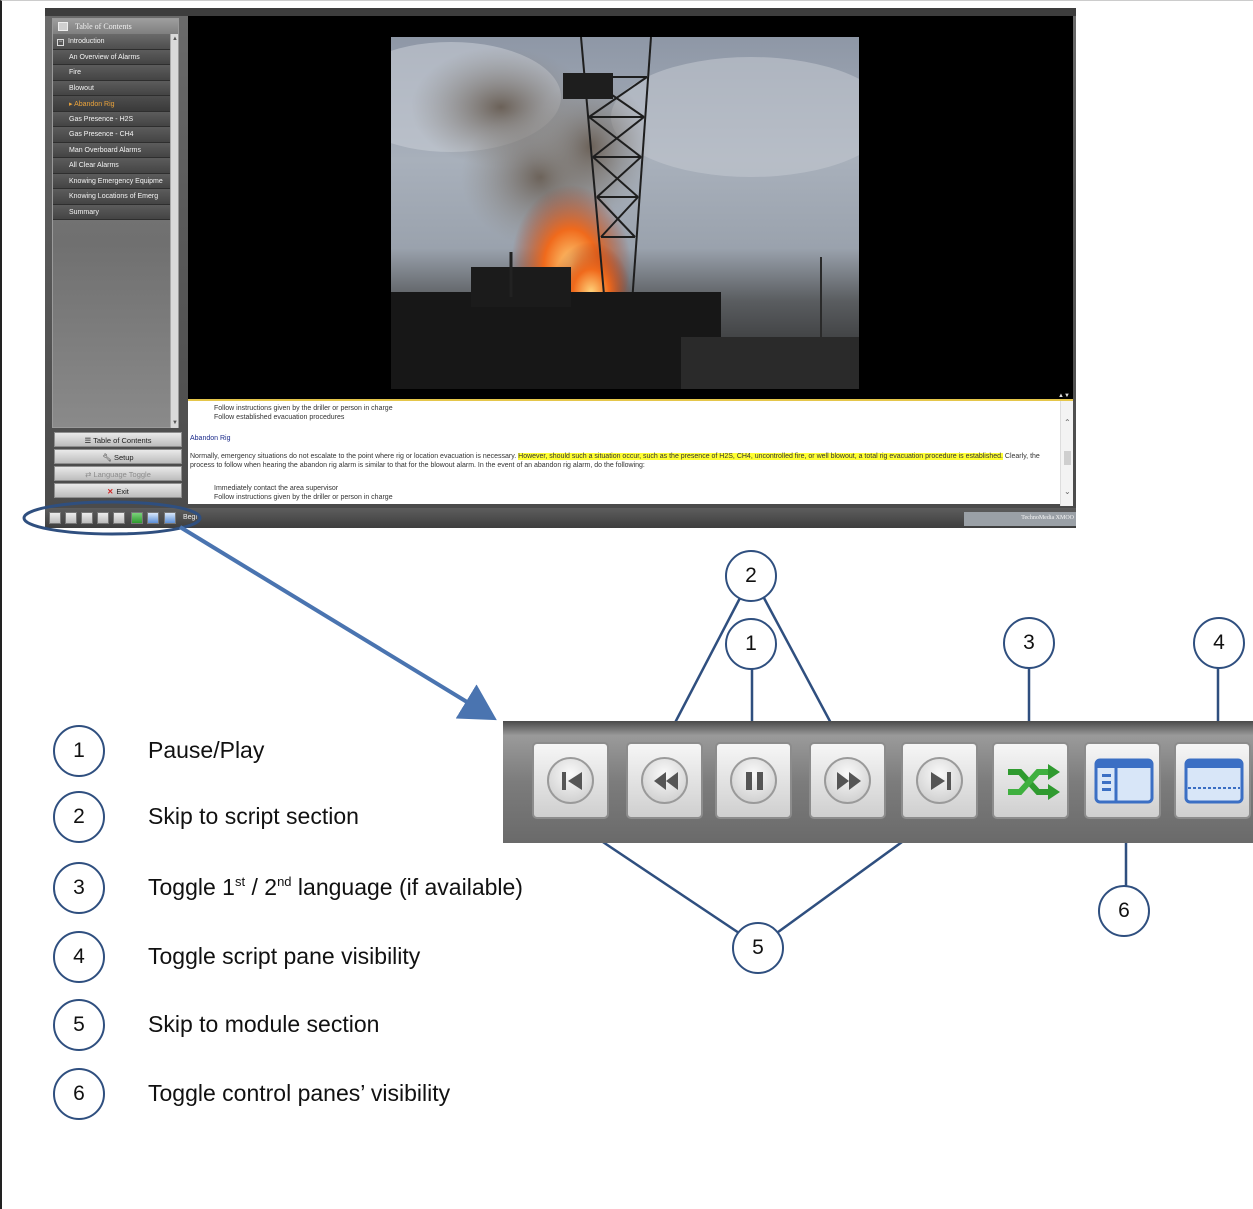 The width and height of the screenshot is (1253, 1209). Describe the element at coordinates (333, 752) in the screenshot. I see `legend-item-1: 1 Pause/Play` at that location.